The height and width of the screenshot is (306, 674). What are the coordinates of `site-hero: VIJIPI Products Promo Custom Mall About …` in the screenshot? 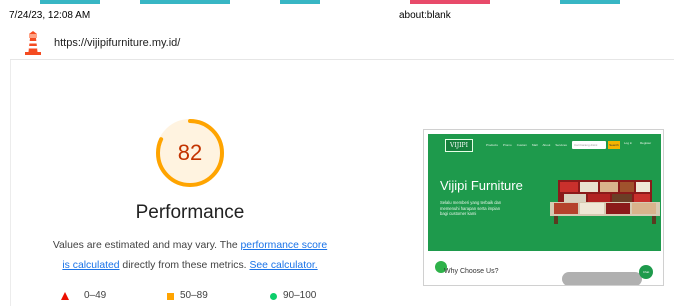 It's located at (544, 192).